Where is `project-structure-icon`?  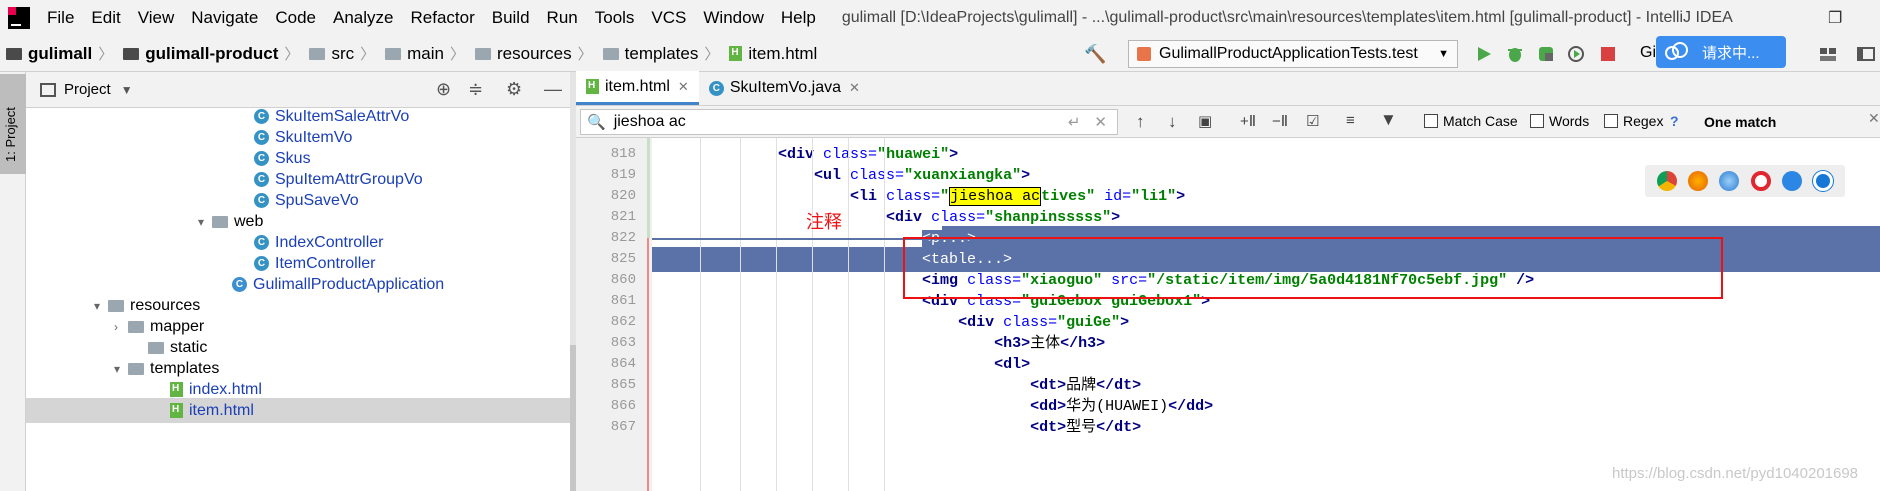
project-structure-icon is located at coordinates (1828, 54).